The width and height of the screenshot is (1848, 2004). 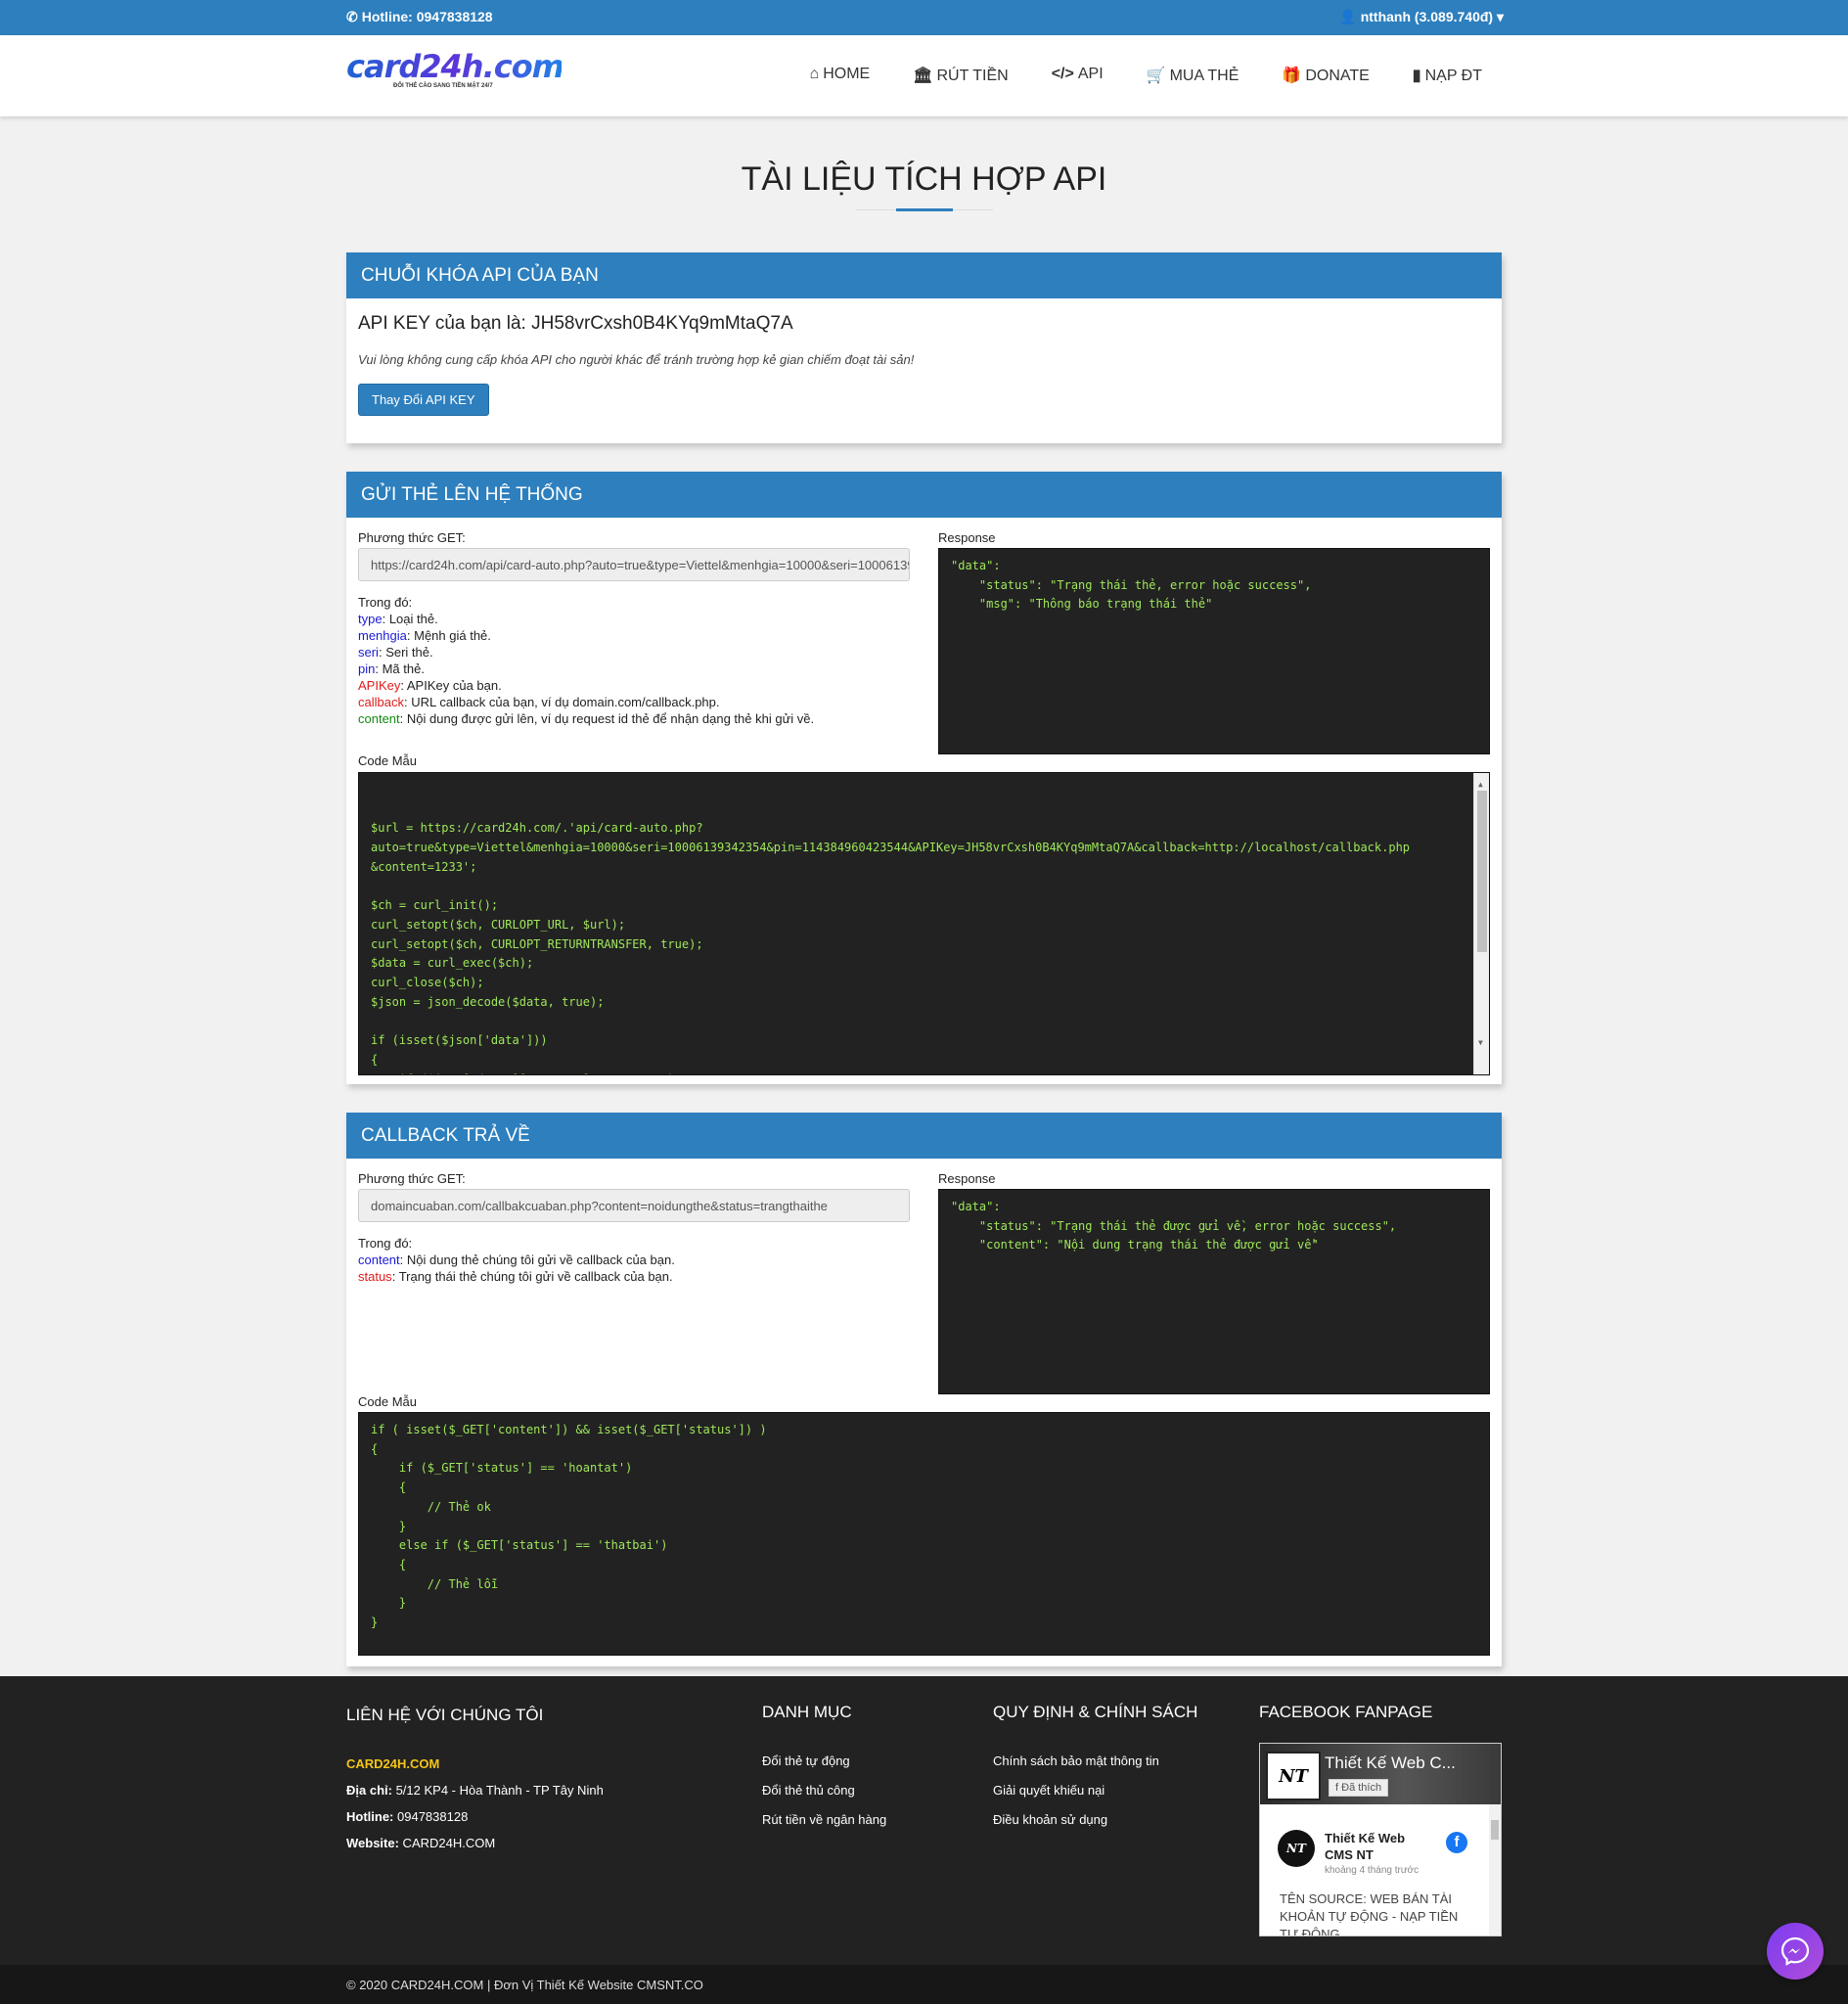 What do you see at coordinates (445, 1715) in the screenshot?
I see `footer-heading: LIÊN HỆ VỚI CHÚNG TÔI` at bounding box center [445, 1715].